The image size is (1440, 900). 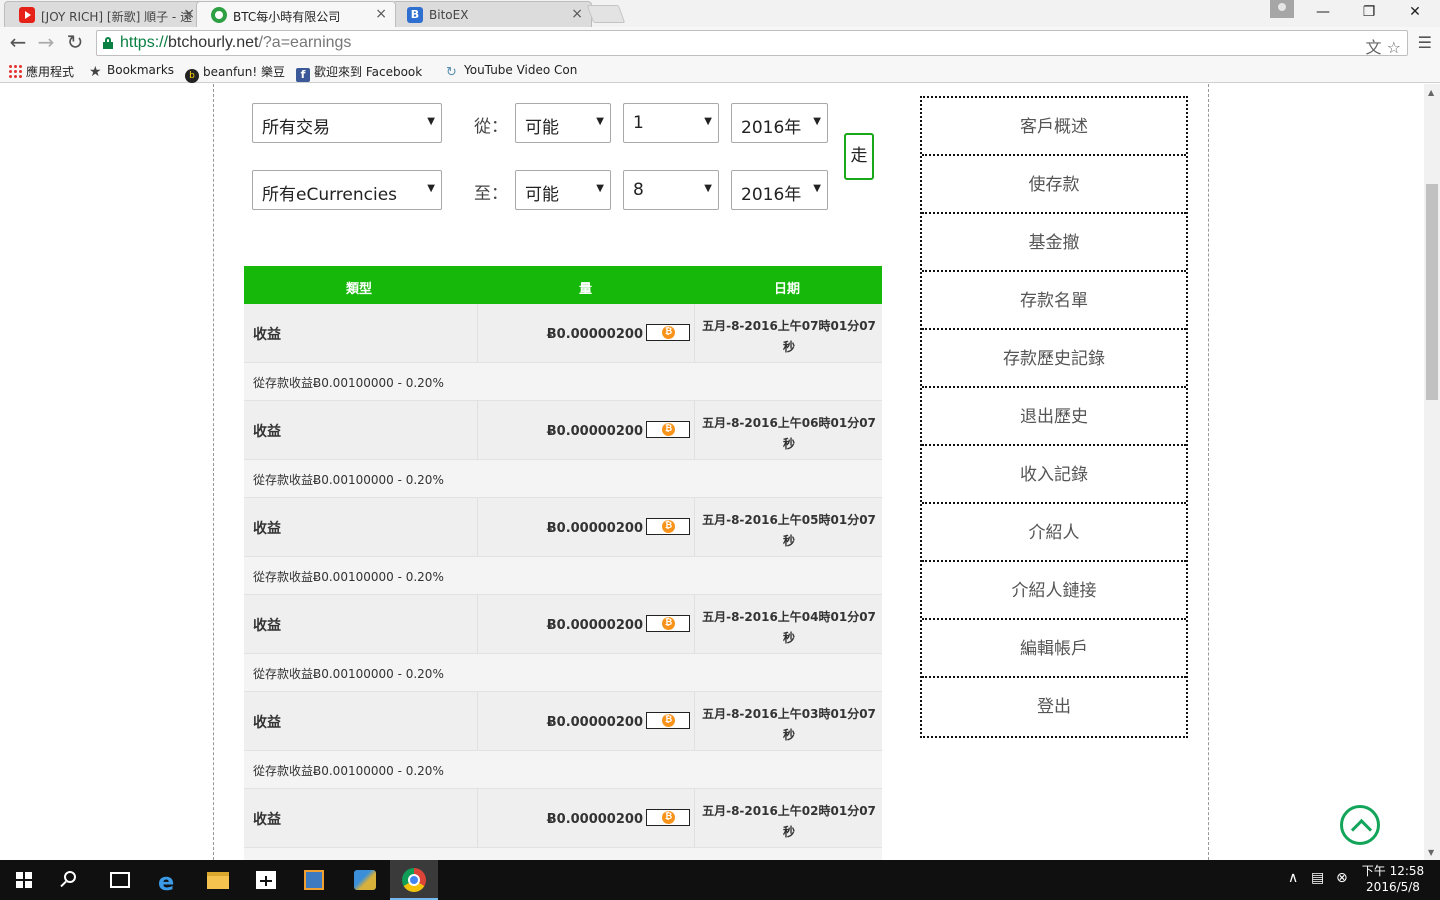 What do you see at coordinates (72, 880) in the screenshot?
I see `search-button` at bounding box center [72, 880].